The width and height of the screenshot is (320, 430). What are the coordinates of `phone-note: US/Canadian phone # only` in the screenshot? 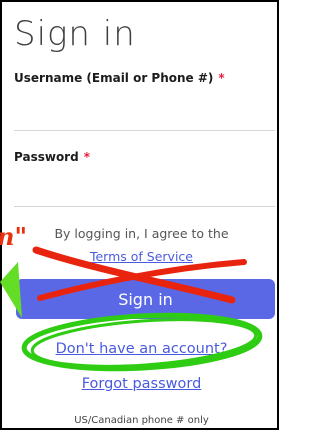 It's located at (141, 420).